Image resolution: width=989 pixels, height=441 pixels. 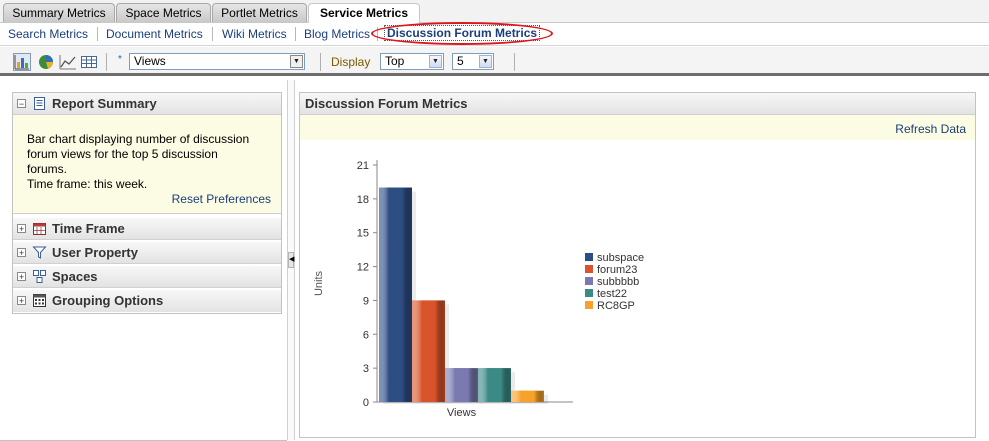 I want to click on calendar-icon, so click(x=39, y=228).